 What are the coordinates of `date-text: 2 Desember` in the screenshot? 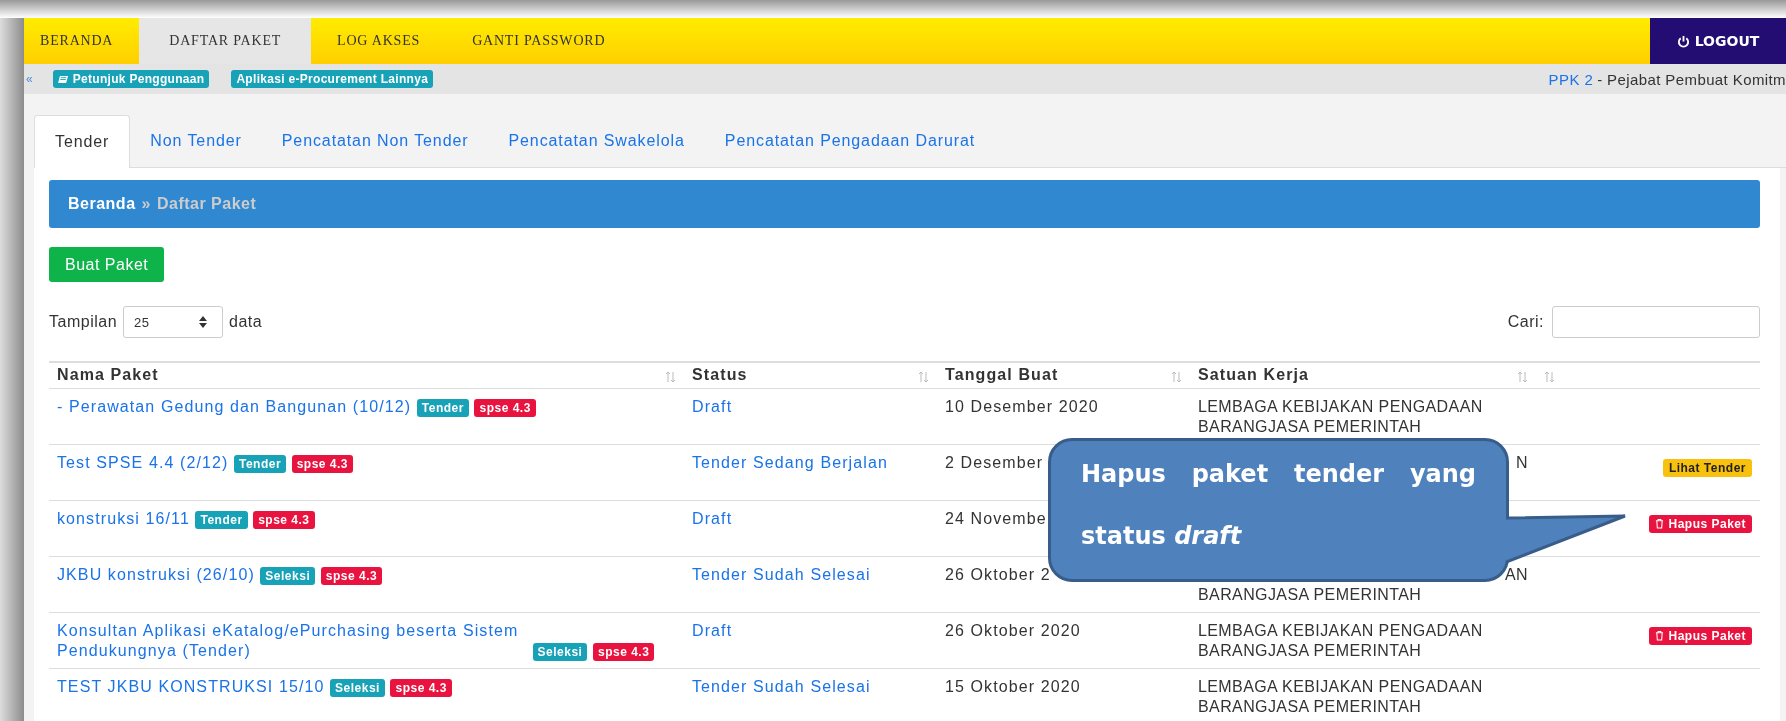 It's located at (994, 462).